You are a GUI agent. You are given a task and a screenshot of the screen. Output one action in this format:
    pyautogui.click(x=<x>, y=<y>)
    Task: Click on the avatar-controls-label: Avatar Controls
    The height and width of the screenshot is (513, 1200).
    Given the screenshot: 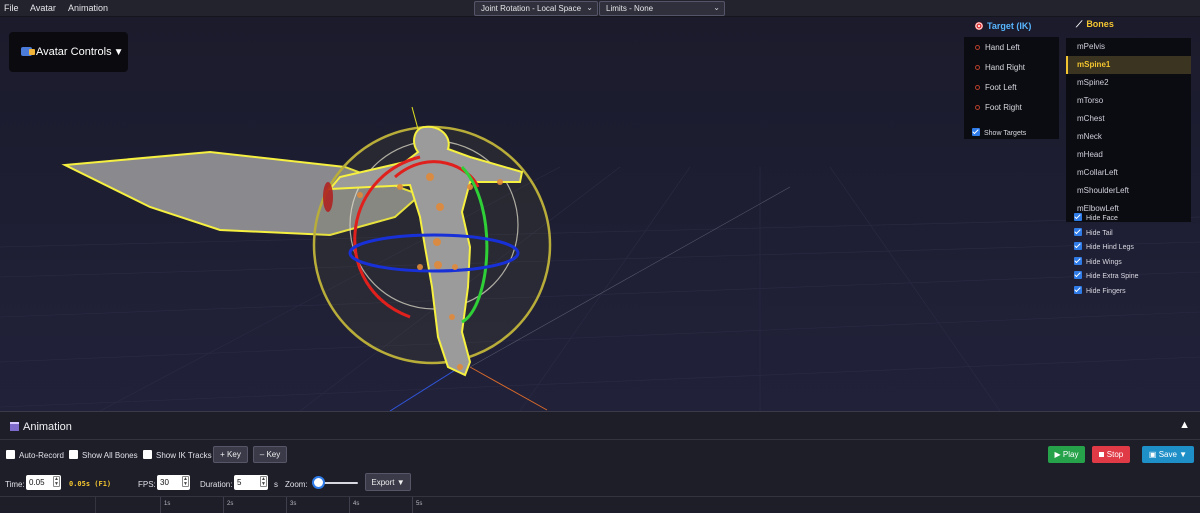 What is the action you would take?
    pyautogui.click(x=74, y=52)
    